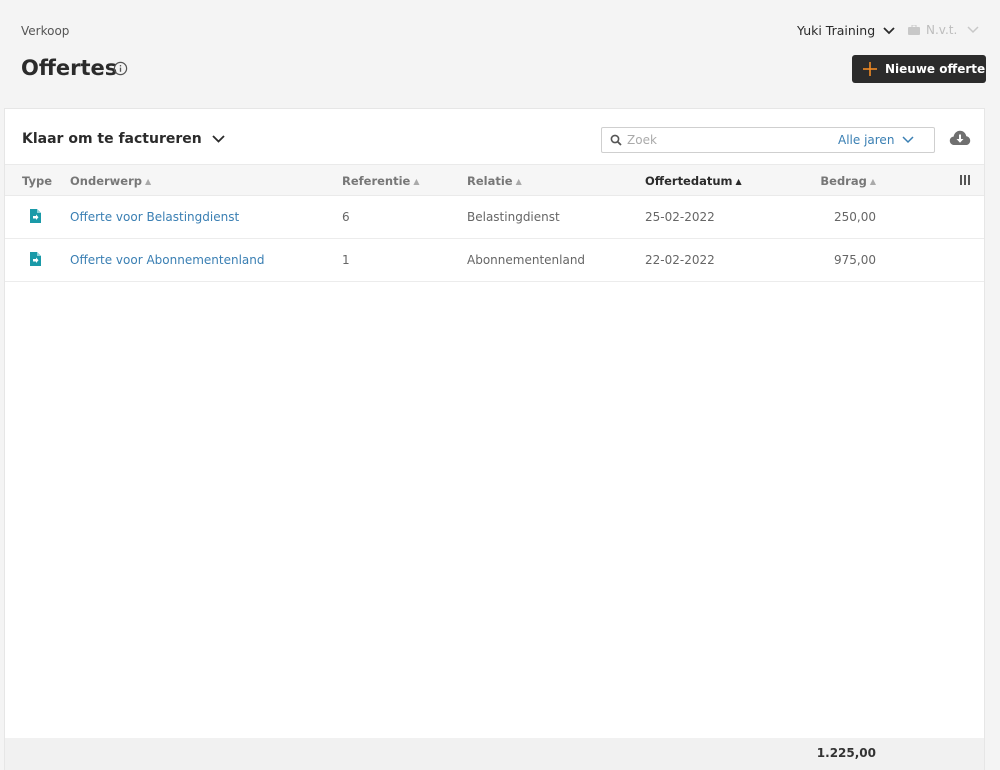 The image size is (1000, 770). Describe the element at coordinates (727, 140) in the screenshot. I see `search-input` at that location.